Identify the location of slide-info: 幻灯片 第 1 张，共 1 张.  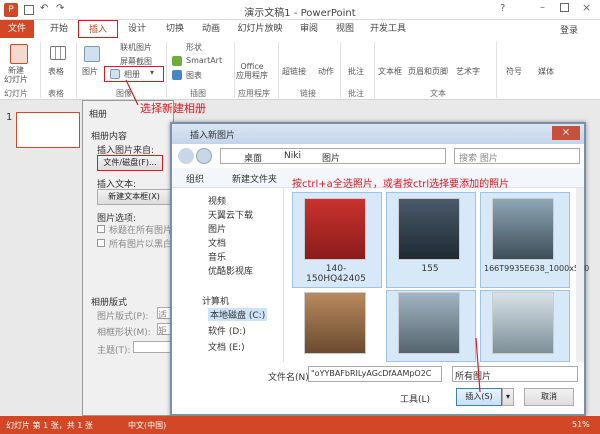
(49, 425).